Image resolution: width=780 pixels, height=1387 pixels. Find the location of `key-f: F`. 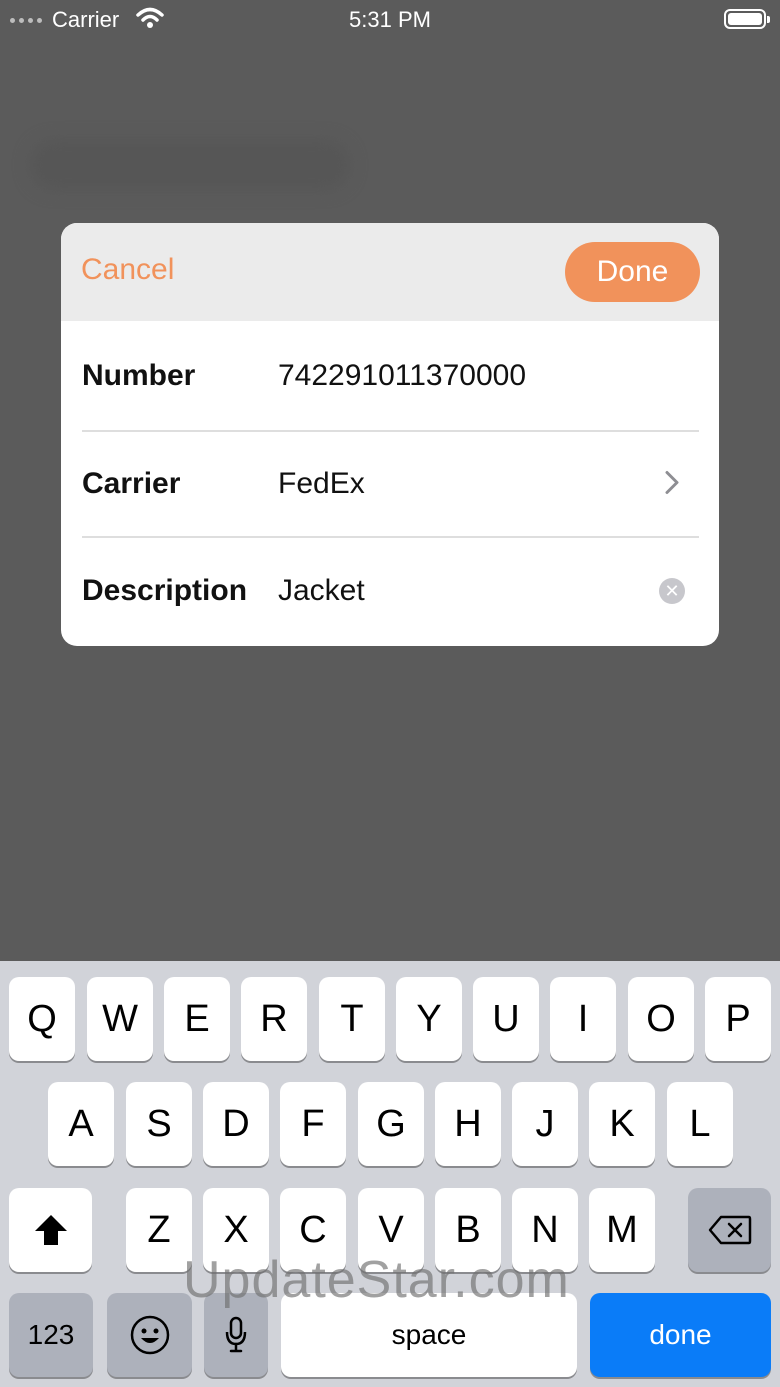

key-f: F is located at coordinates (313, 1124).